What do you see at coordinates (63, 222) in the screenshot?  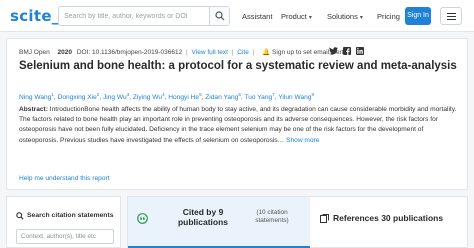 I see `citation-search-panel: Search citation statements` at bounding box center [63, 222].